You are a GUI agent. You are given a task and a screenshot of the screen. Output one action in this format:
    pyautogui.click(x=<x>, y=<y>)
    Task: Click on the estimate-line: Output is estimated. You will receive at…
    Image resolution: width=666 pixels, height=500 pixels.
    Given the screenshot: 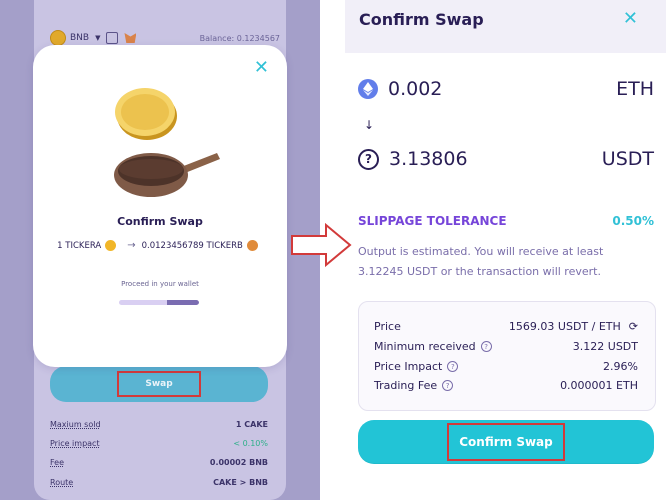 What is the action you would take?
    pyautogui.click(x=481, y=251)
    